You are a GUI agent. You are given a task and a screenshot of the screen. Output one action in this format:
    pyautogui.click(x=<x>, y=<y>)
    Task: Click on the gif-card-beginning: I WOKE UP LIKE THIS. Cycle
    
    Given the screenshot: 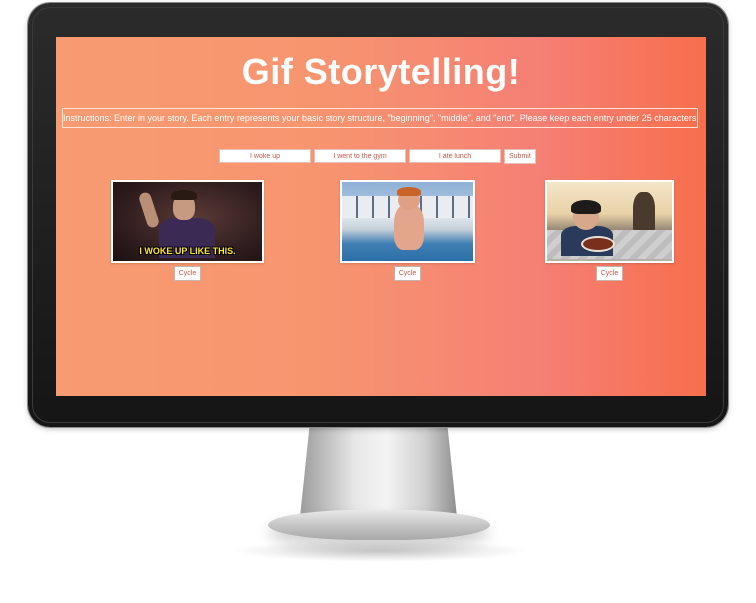 What is the action you would take?
    pyautogui.click(x=187, y=230)
    